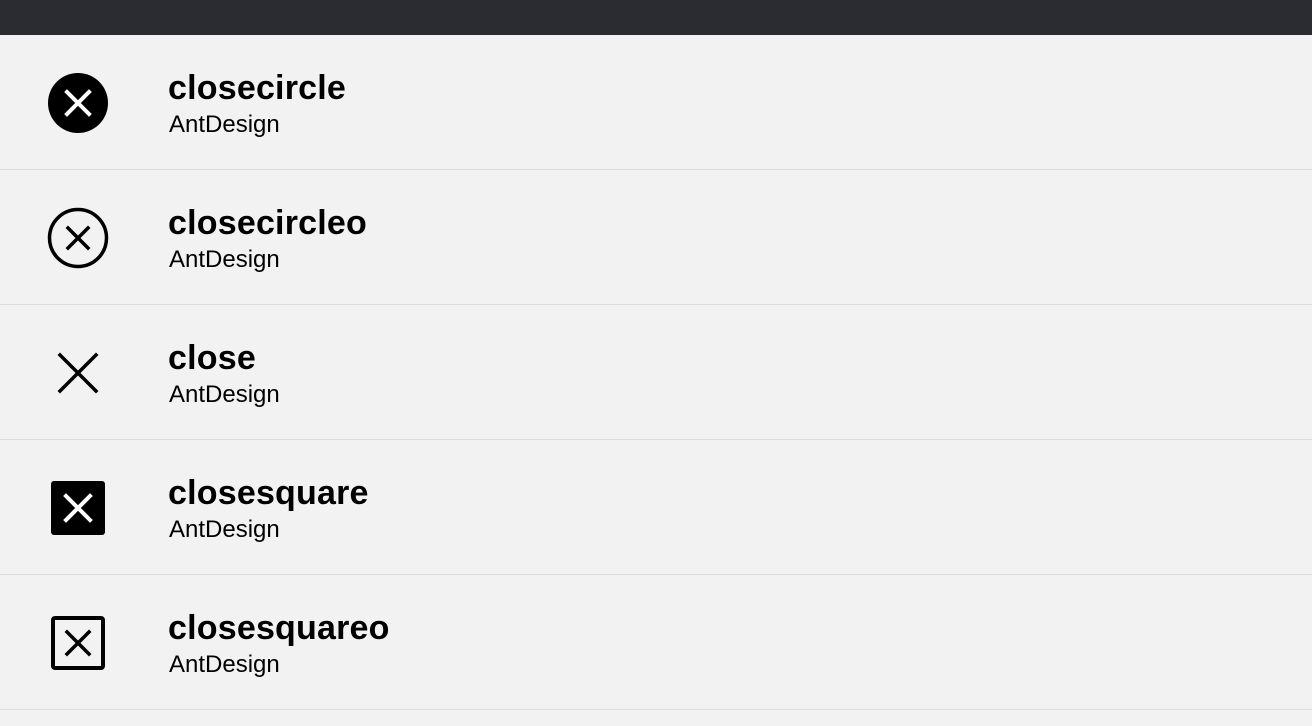 The width and height of the screenshot is (1312, 726). What do you see at coordinates (78, 643) in the screenshot?
I see `close-square-outline-icon` at bounding box center [78, 643].